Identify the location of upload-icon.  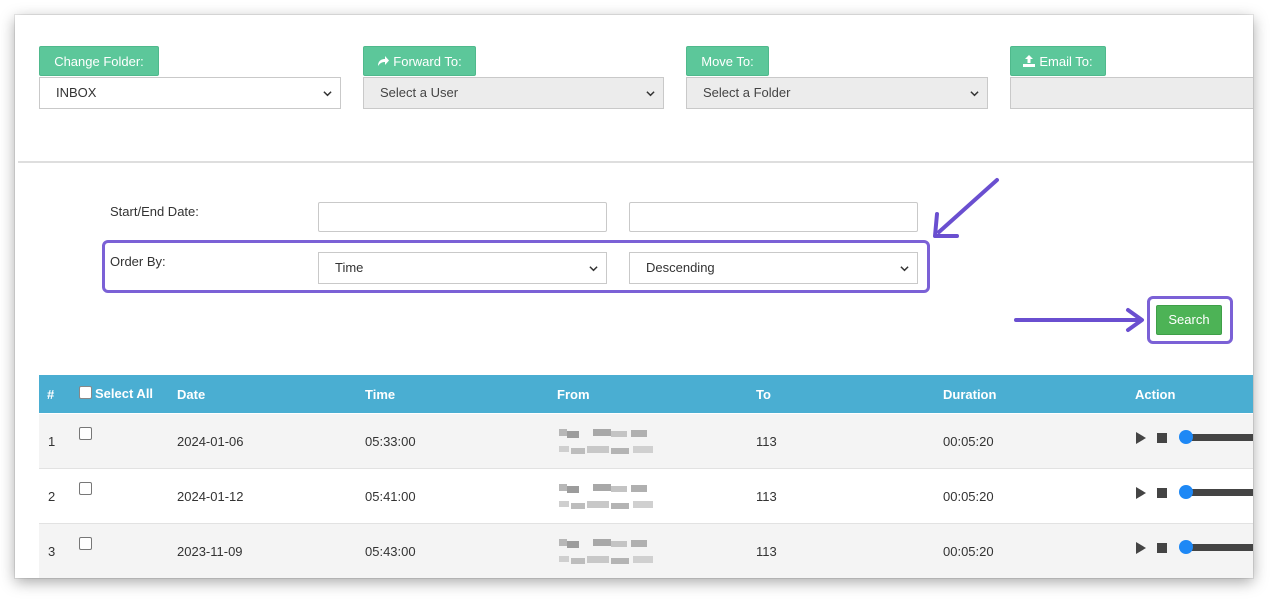
(1029, 61).